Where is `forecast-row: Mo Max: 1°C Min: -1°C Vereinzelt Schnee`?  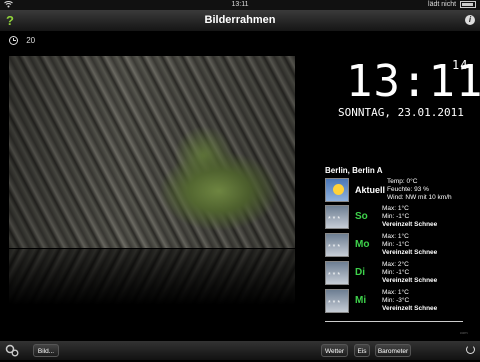
forecast-row: Mo Max: 1°C Min: -1°C Vereinzelt Schnee is located at coordinates (395, 245).